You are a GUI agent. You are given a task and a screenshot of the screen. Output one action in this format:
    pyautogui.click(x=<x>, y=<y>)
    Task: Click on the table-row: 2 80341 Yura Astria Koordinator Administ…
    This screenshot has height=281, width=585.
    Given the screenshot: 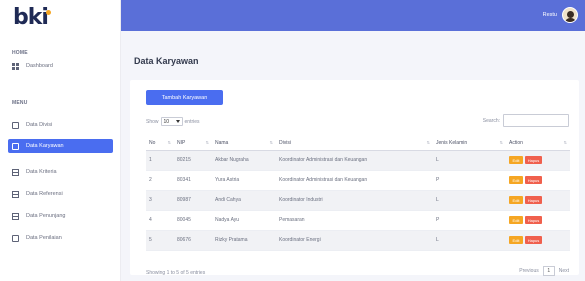 What is the action you would take?
    pyautogui.click(x=358, y=180)
    